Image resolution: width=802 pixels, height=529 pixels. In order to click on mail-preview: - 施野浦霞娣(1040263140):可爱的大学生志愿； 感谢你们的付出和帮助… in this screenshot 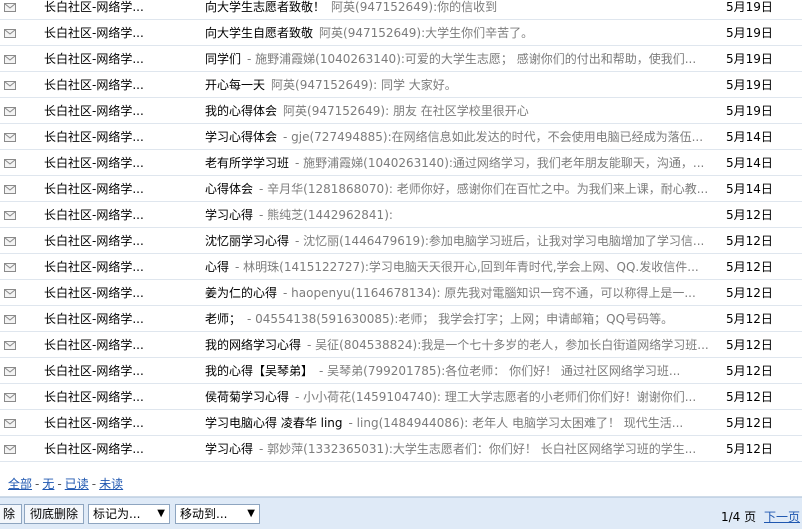, I will do `click(472, 59)`.